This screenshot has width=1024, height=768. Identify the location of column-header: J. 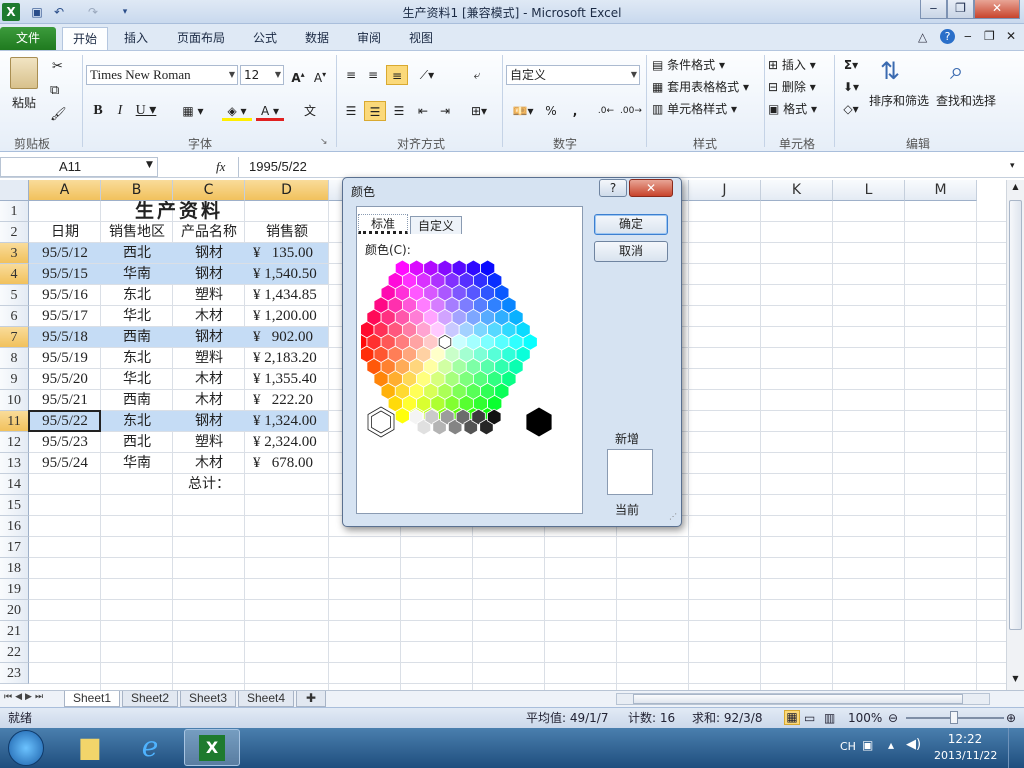
(725, 190).